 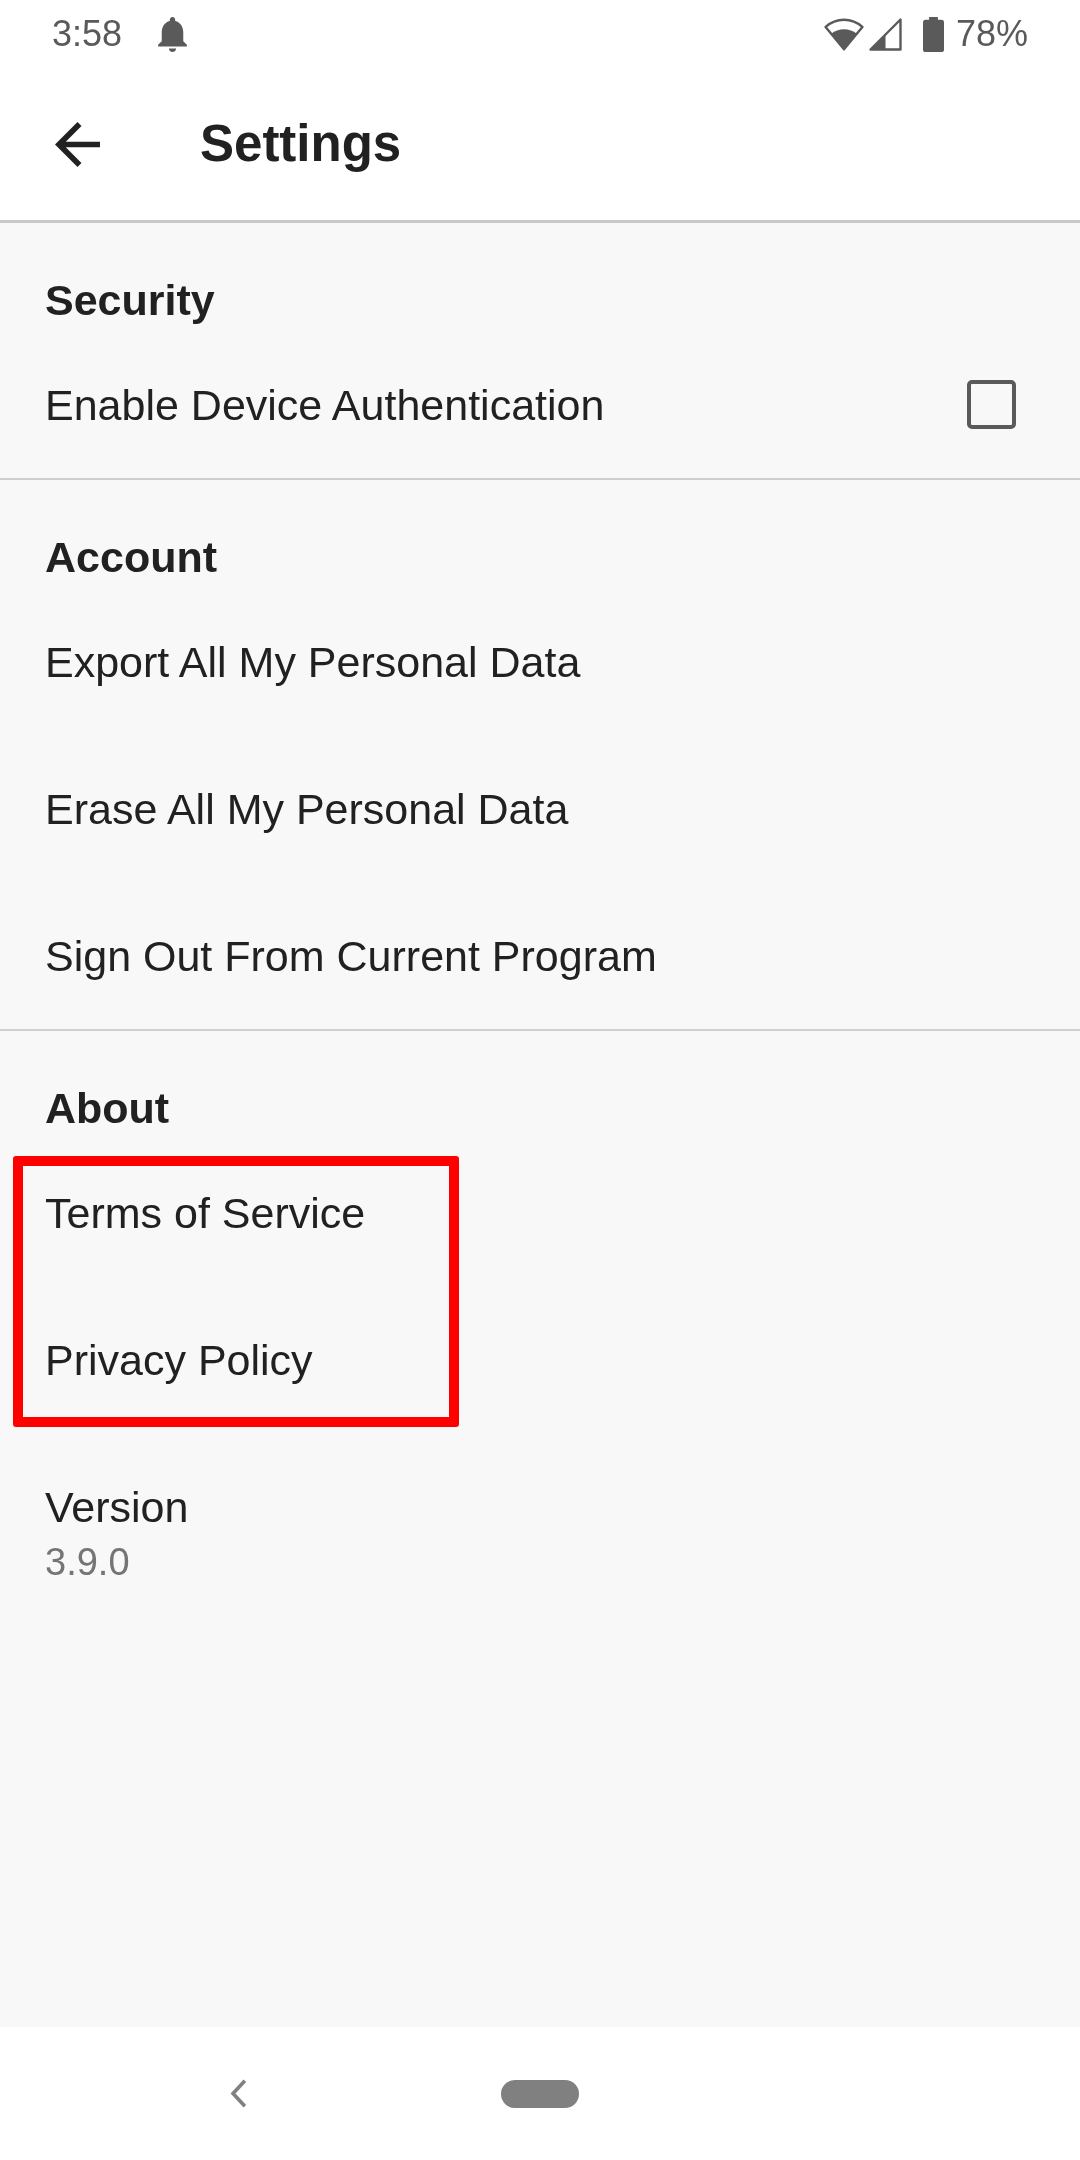 I want to click on screen-title: Settings, so click(x=301, y=144).